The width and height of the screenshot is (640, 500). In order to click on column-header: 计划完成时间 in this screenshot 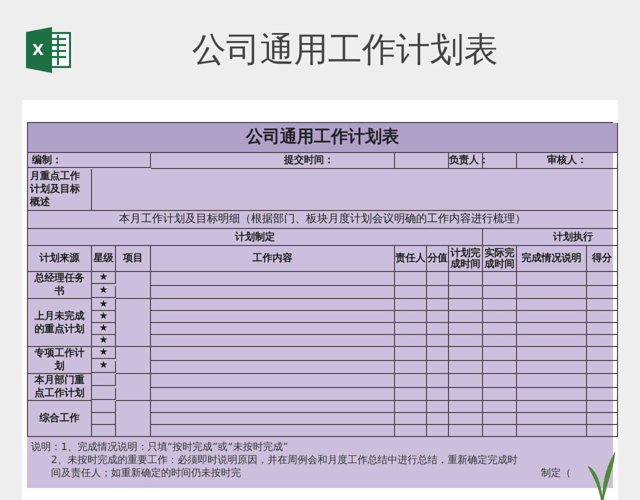, I will do `click(466, 259)`.